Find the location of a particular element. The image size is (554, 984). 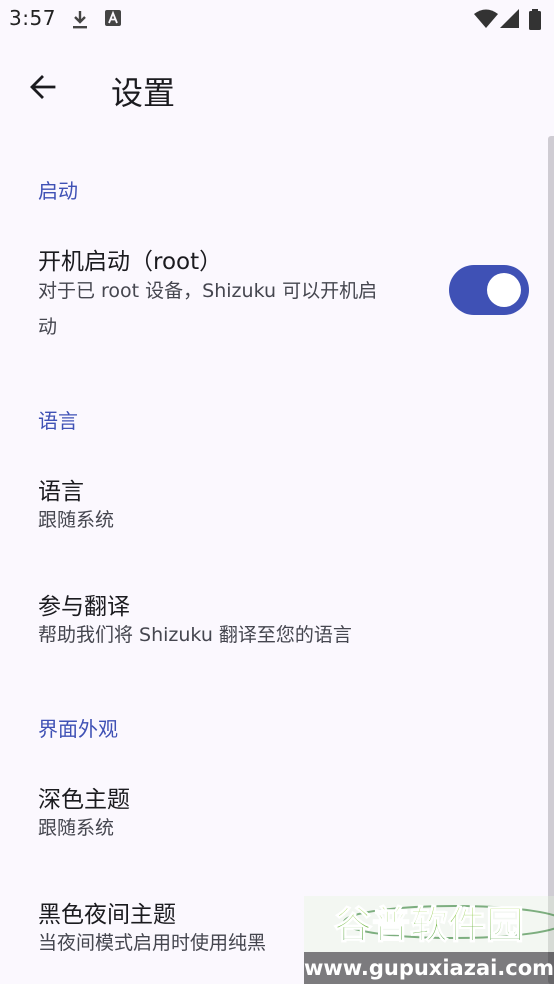

wifi-icon is located at coordinates (486, 21).